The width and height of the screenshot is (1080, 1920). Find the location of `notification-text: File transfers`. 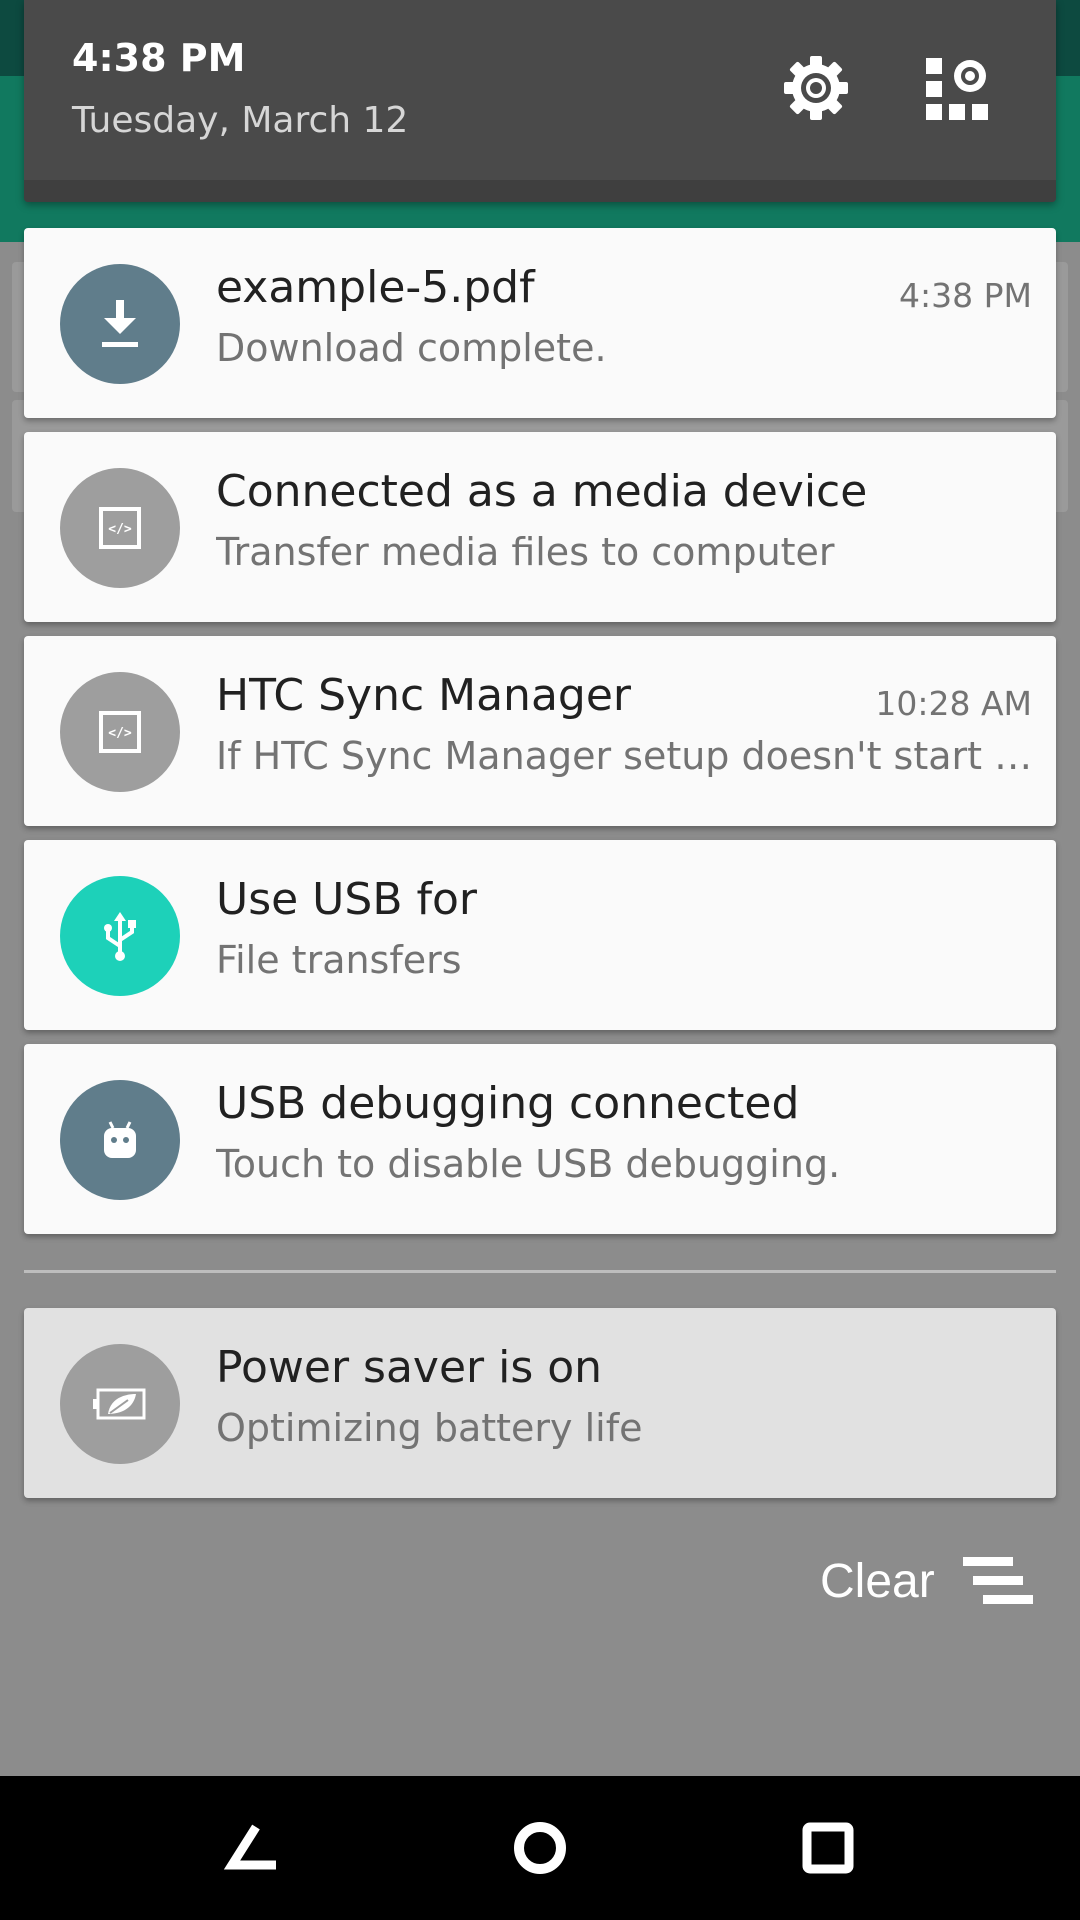

notification-text: File transfers is located at coordinates (339, 960).